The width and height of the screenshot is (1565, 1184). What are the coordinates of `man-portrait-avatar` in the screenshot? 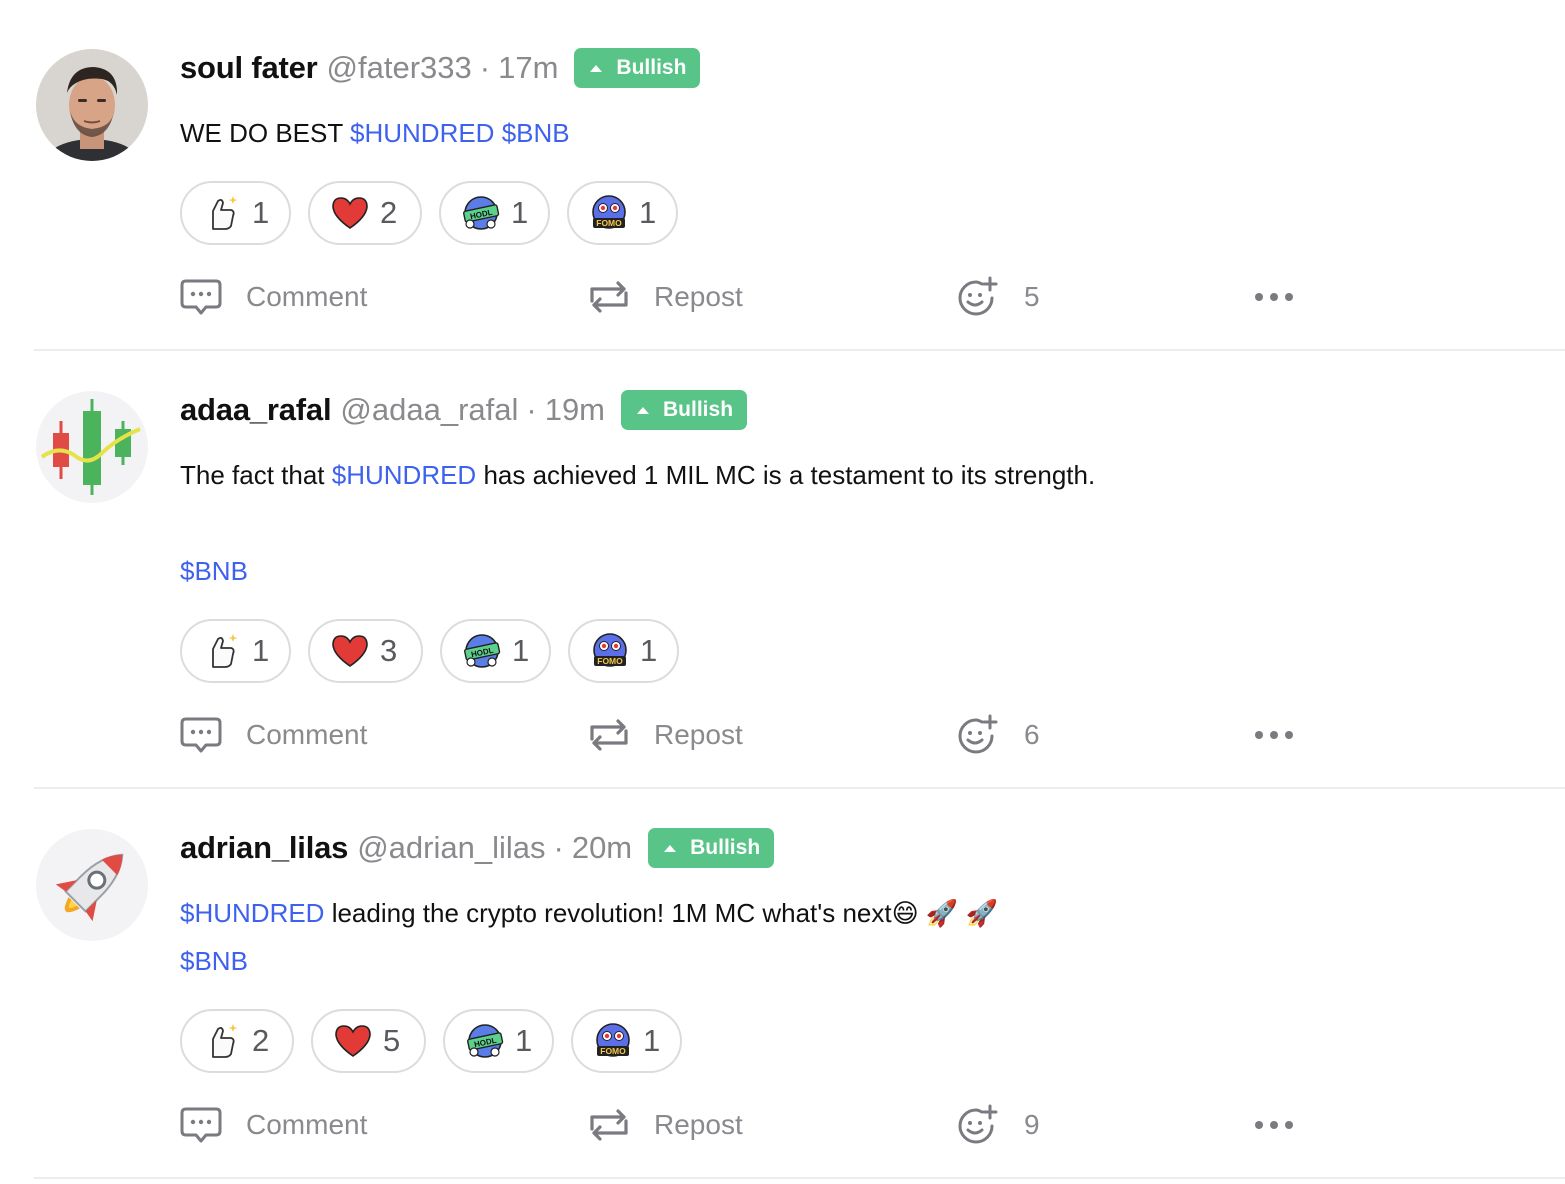 It's located at (92, 105).